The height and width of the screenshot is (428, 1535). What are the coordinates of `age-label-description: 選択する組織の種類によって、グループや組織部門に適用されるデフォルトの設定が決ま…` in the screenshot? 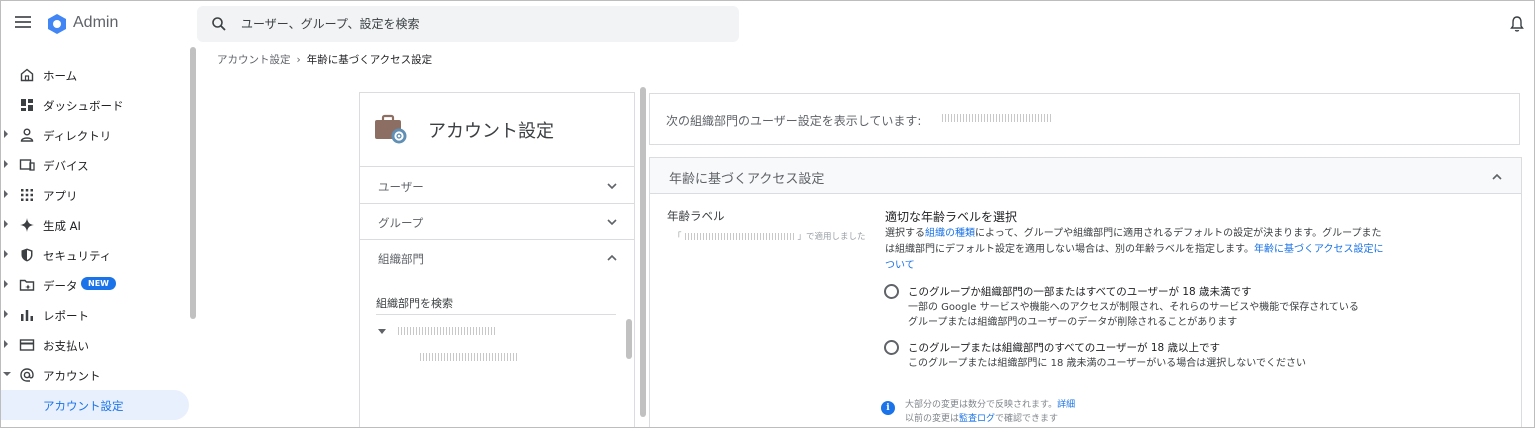 It's located at (1135, 250).